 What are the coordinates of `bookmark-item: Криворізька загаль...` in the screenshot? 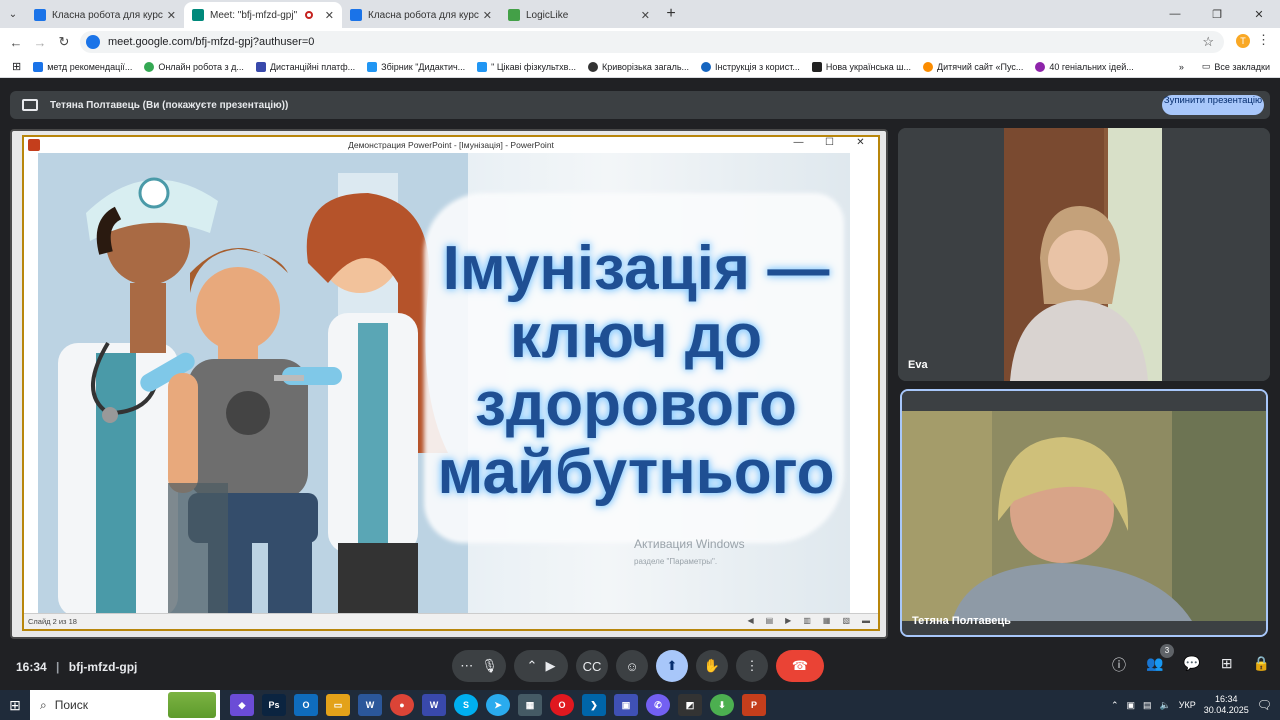 It's located at (638, 66).